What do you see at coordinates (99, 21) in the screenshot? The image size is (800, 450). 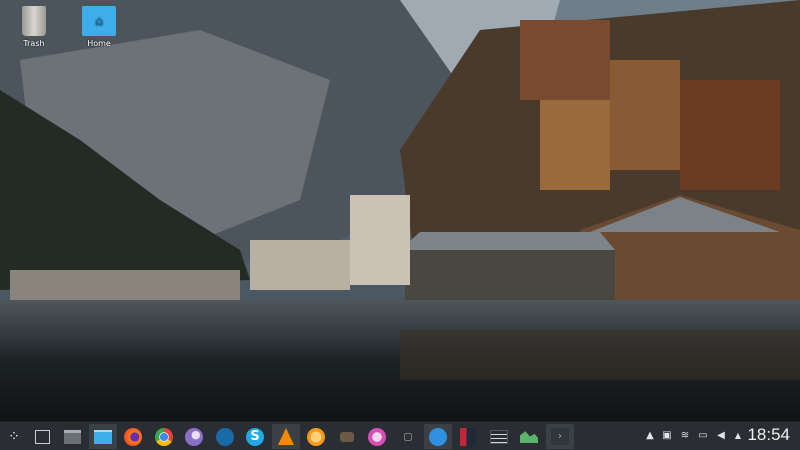 I see `home-folder-icon: ⌂` at bounding box center [99, 21].